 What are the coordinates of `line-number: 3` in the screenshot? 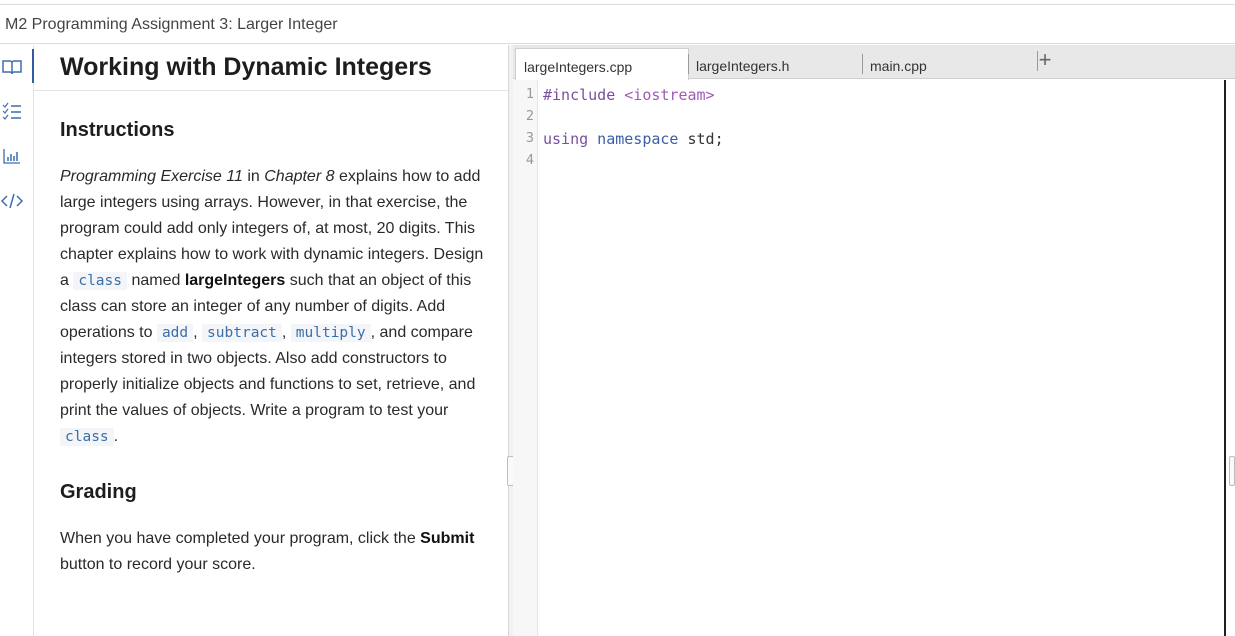 It's located at (529, 138).